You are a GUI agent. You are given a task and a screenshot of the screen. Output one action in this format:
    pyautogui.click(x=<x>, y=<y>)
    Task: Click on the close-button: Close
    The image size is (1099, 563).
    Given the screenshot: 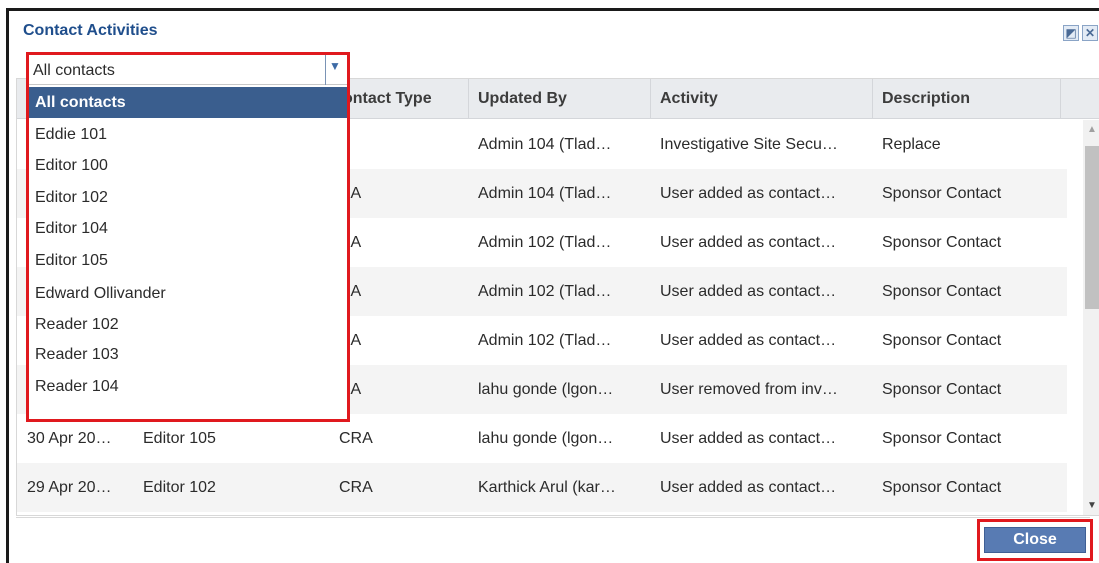 What is the action you would take?
    pyautogui.click(x=1035, y=540)
    